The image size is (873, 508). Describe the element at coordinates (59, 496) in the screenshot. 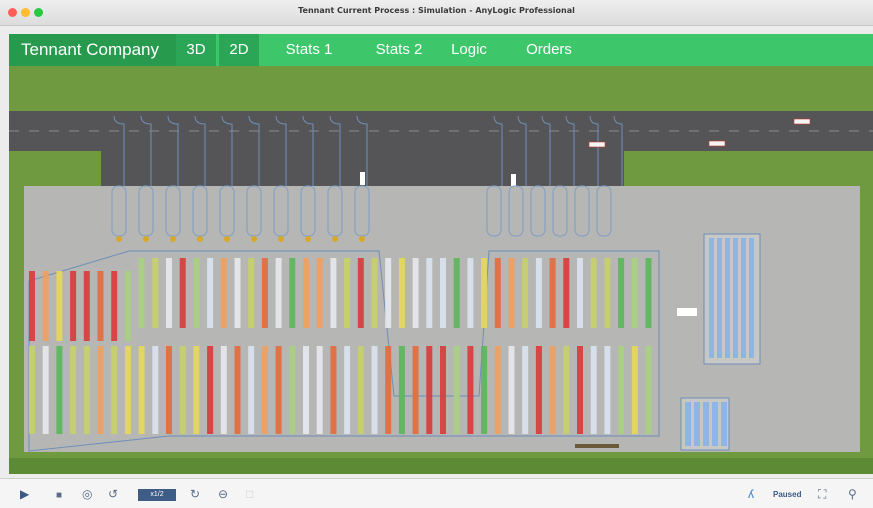

I see `stop-icon: ■` at that location.